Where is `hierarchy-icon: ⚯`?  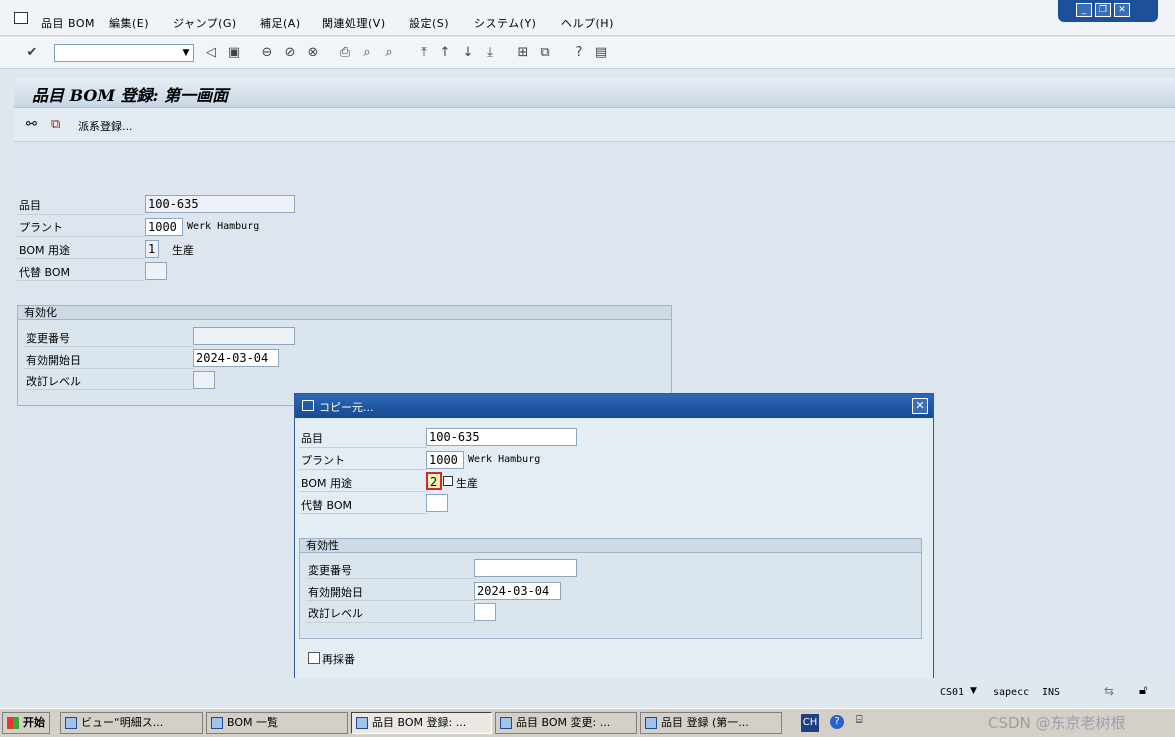
hierarchy-icon: ⚯ is located at coordinates (31, 124).